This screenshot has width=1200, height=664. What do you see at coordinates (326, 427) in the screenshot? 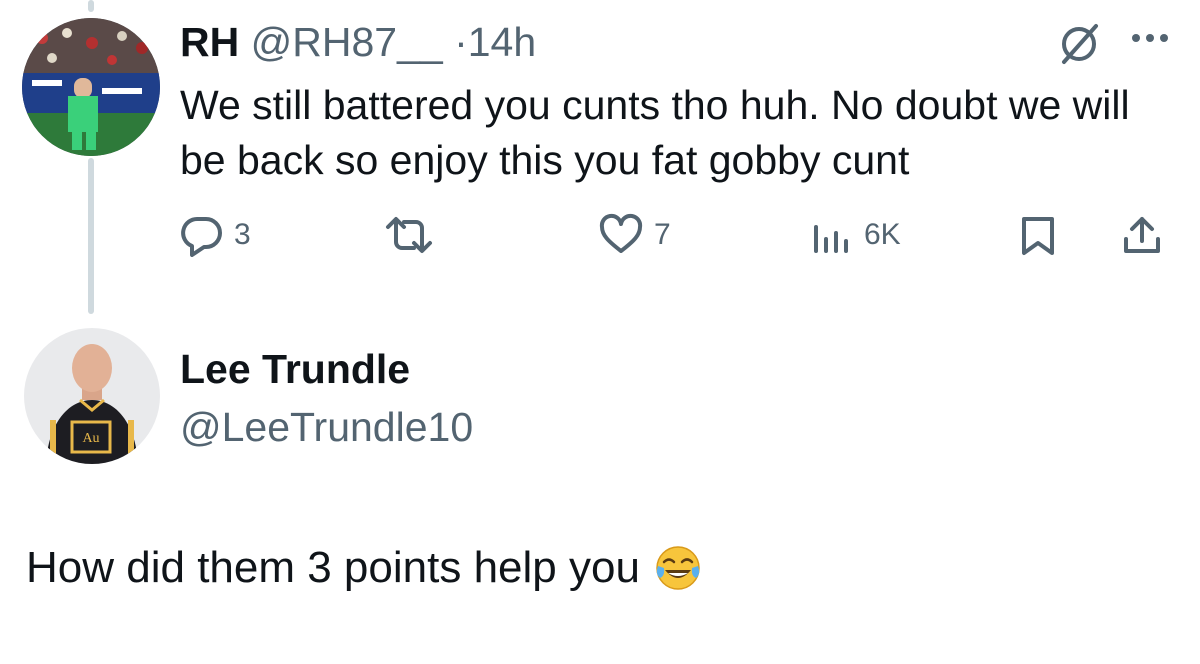
I see `lee-handle: @LeeTrundle10` at bounding box center [326, 427].